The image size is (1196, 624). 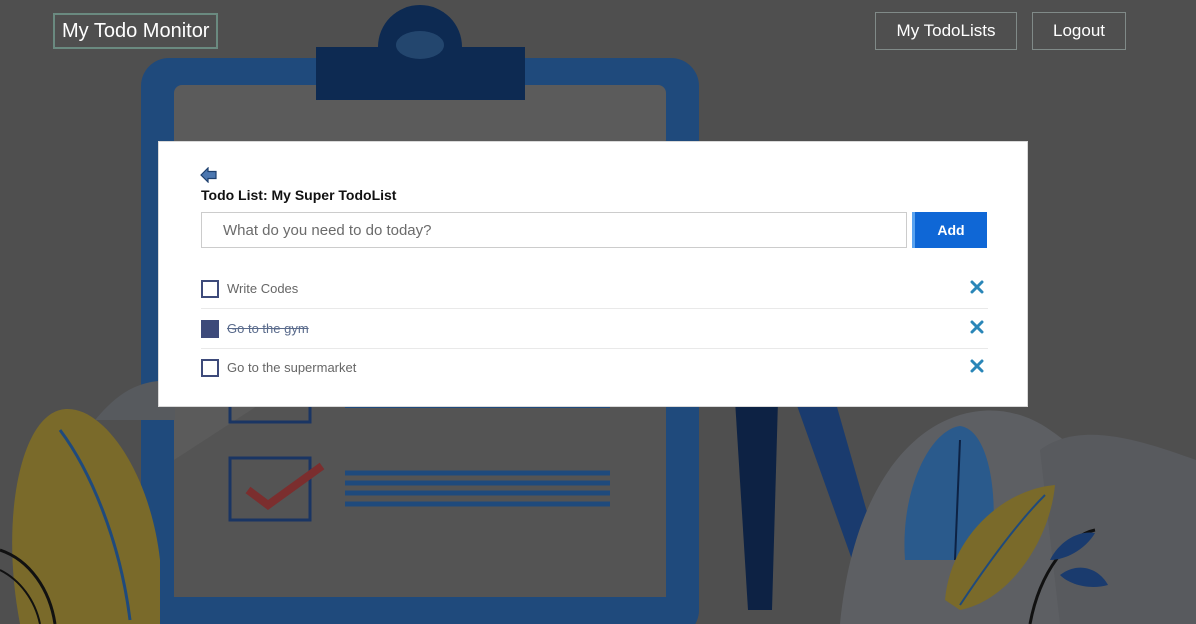 What do you see at coordinates (208, 175) in the screenshot?
I see `back-arrow-icon` at bounding box center [208, 175].